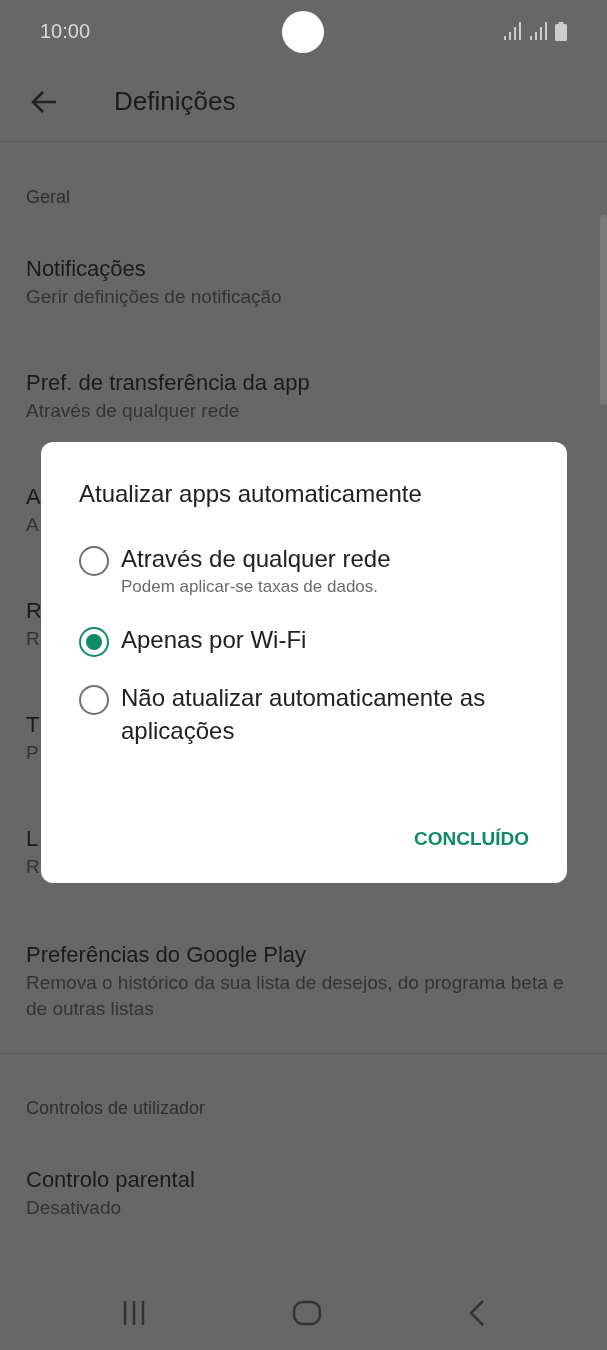 This screenshot has height=1350, width=607. Describe the element at coordinates (251, 494) in the screenshot. I see `dialog-title: Atualizar apps automaticamente` at that location.